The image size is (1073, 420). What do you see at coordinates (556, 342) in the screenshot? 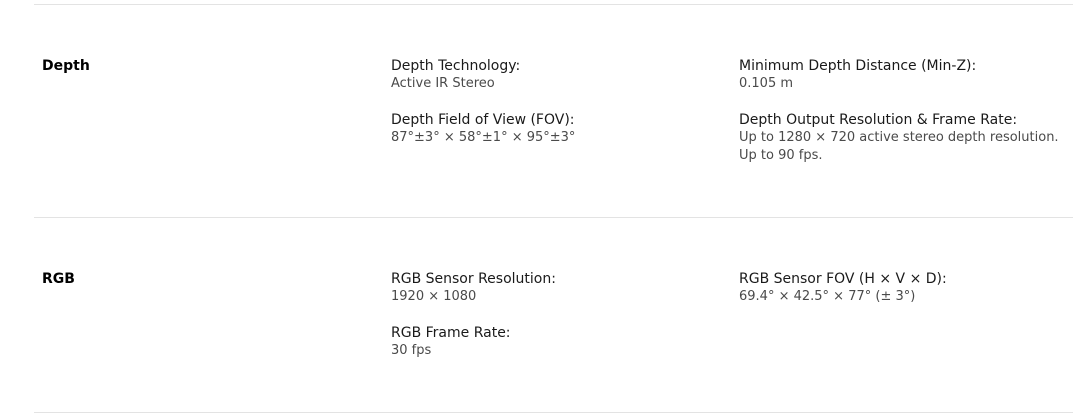
I see `spec-item-rgb-frame-rate: RGB Frame Rate: 30 fps` at bounding box center [556, 342].